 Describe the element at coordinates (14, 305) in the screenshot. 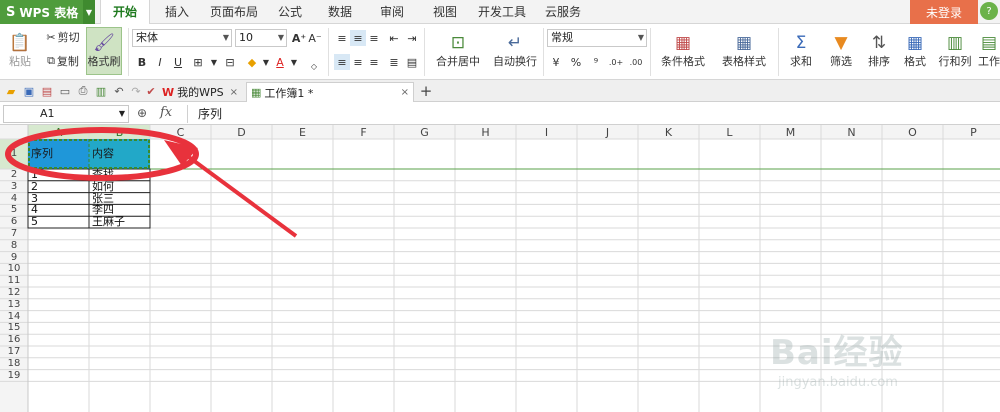

I see `row-header-13: 13` at that location.